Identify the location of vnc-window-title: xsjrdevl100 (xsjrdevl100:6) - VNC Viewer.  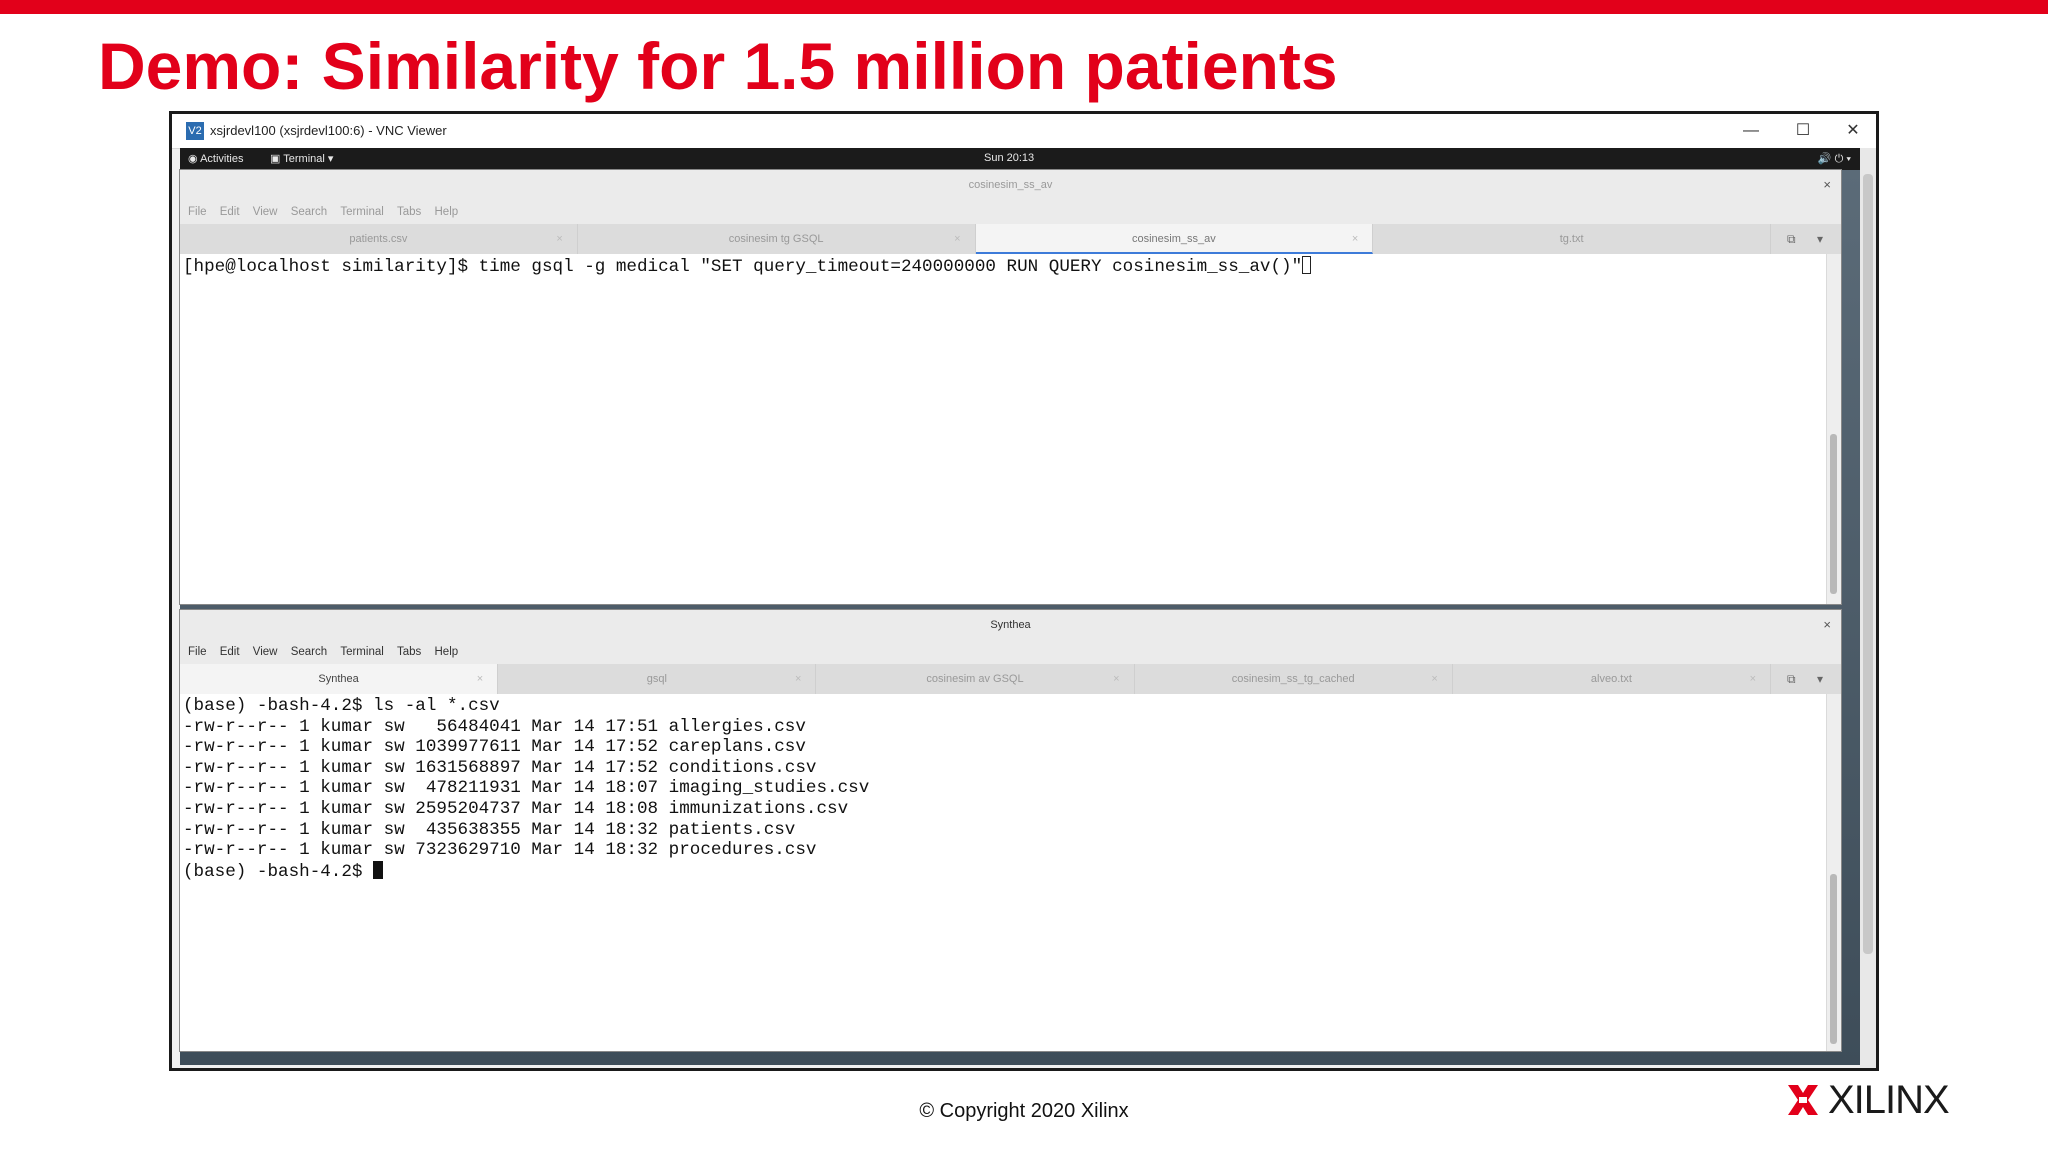
(328, 130).